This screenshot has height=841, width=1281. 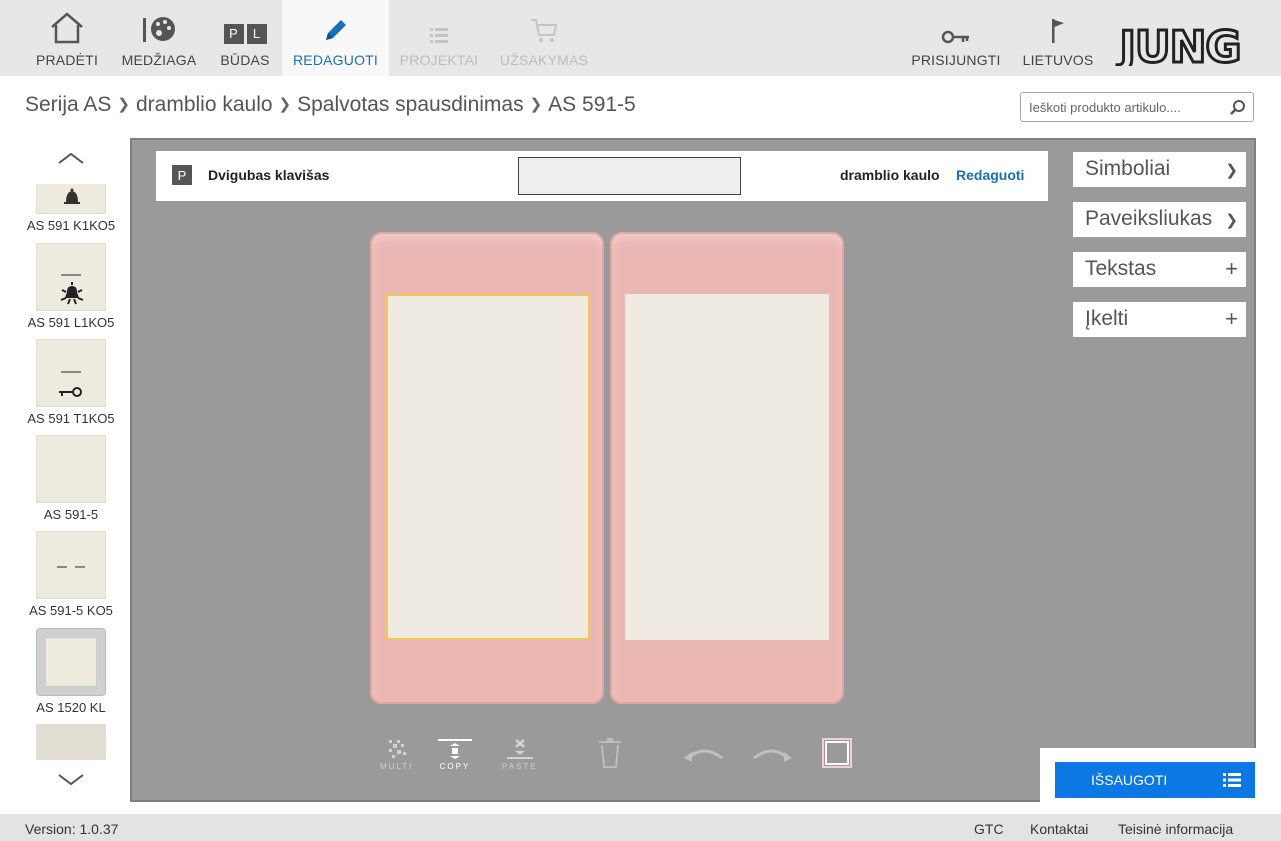 What do you see at coordinates (71, 574) in the screenshot?
I see `product-item: AS 591-5 KO5` at bounding box center [71, 574].